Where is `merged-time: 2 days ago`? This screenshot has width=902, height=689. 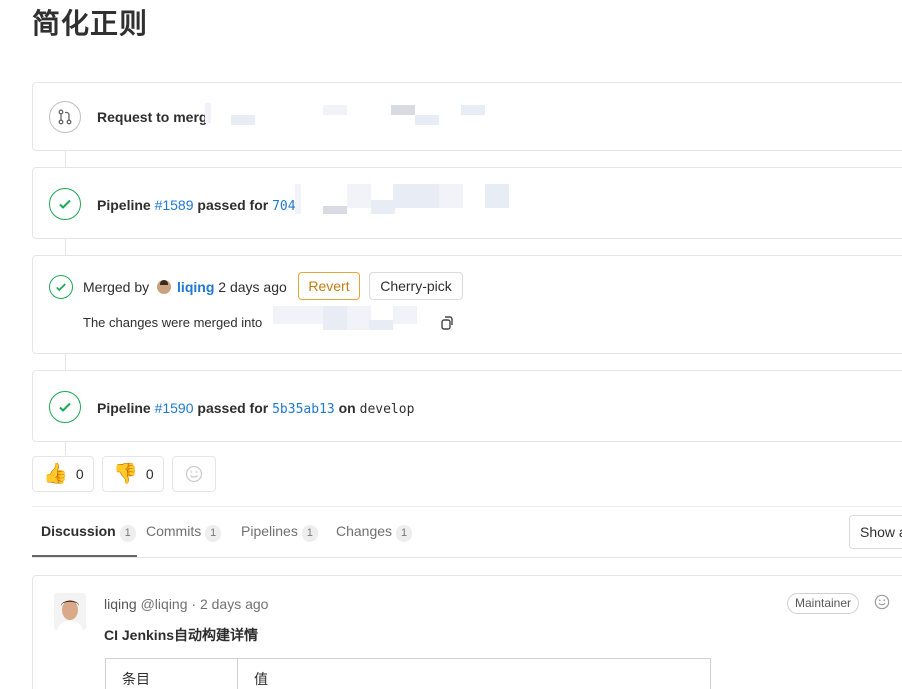 merged-time: 2 days ago is located at coordinates (252, 287).